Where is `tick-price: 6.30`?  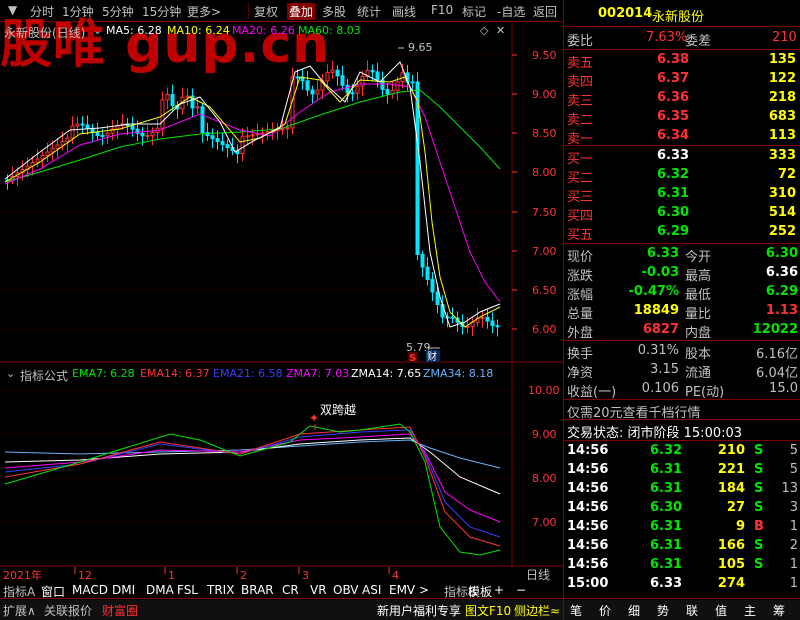 tick-price: 6.30 is located at coordinates (666, 507).